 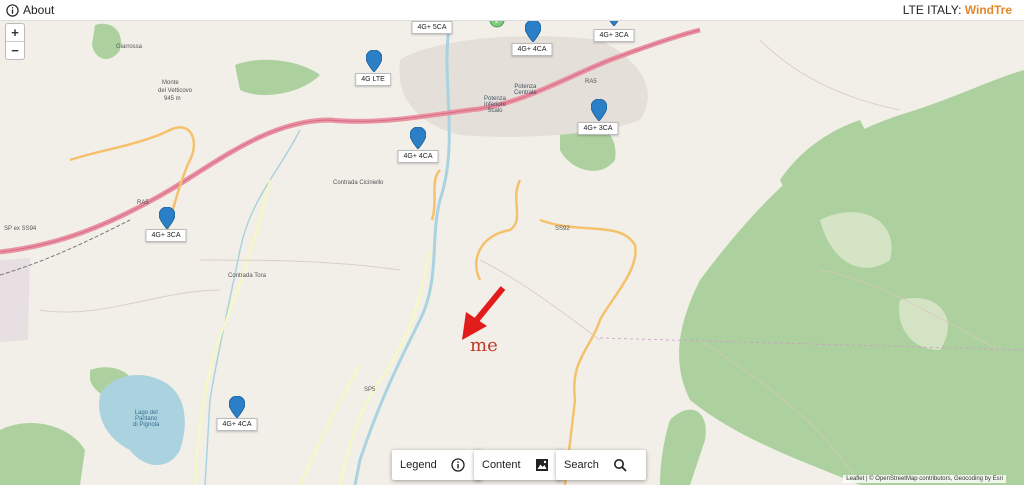 What do you see at coordinates (247, 276) in the screenshot?
I see `place-label: Contrada Tora` at bounding box center [247, 276].